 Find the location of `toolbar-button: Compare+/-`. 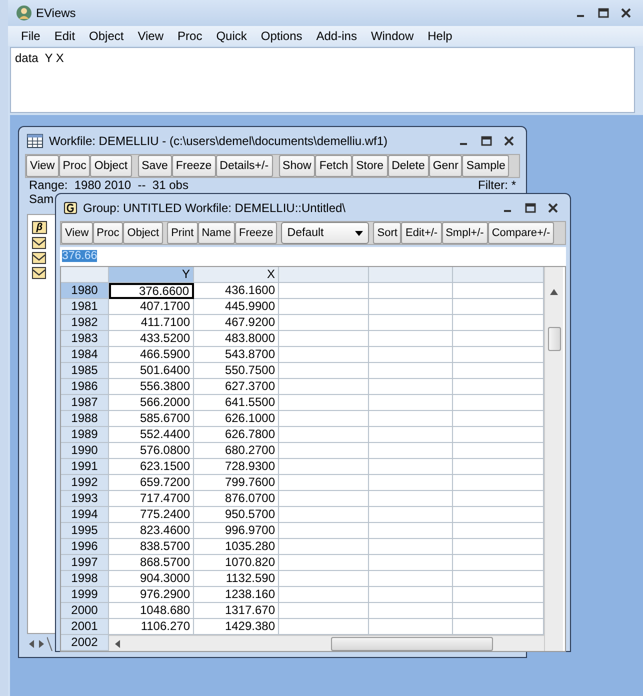

toolbar-button: Compare+/- is located at coordinates (521, 233).